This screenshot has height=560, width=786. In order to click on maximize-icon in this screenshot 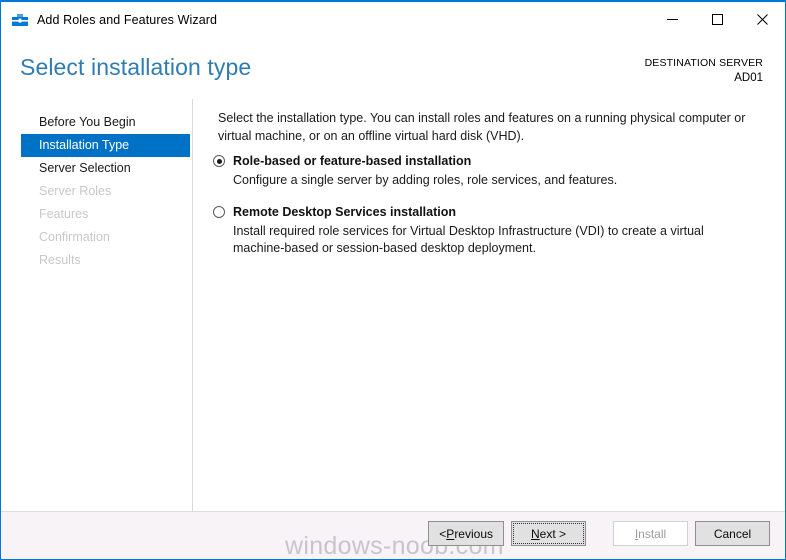, I will do `click(717, 19)`.